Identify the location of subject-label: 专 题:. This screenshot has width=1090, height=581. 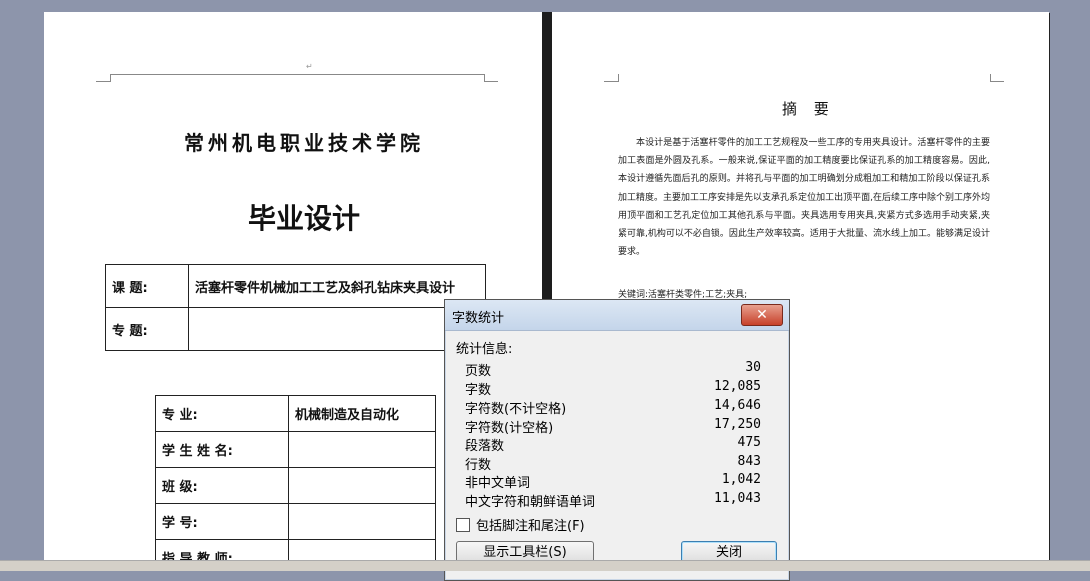
(147, 329).